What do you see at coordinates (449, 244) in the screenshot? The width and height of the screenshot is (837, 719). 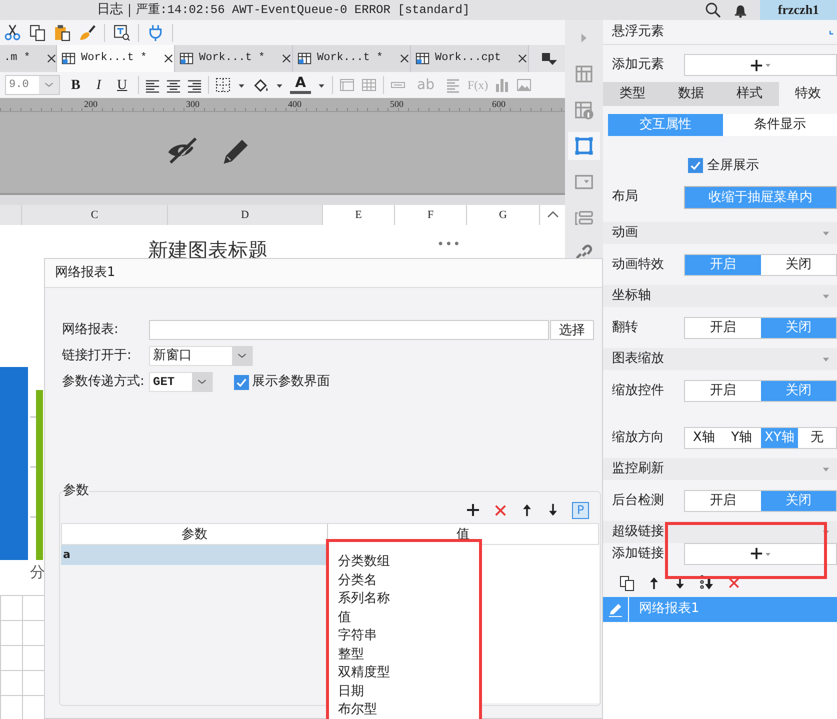 I see `more-options-button: •••` at bounding box center [449, 244].